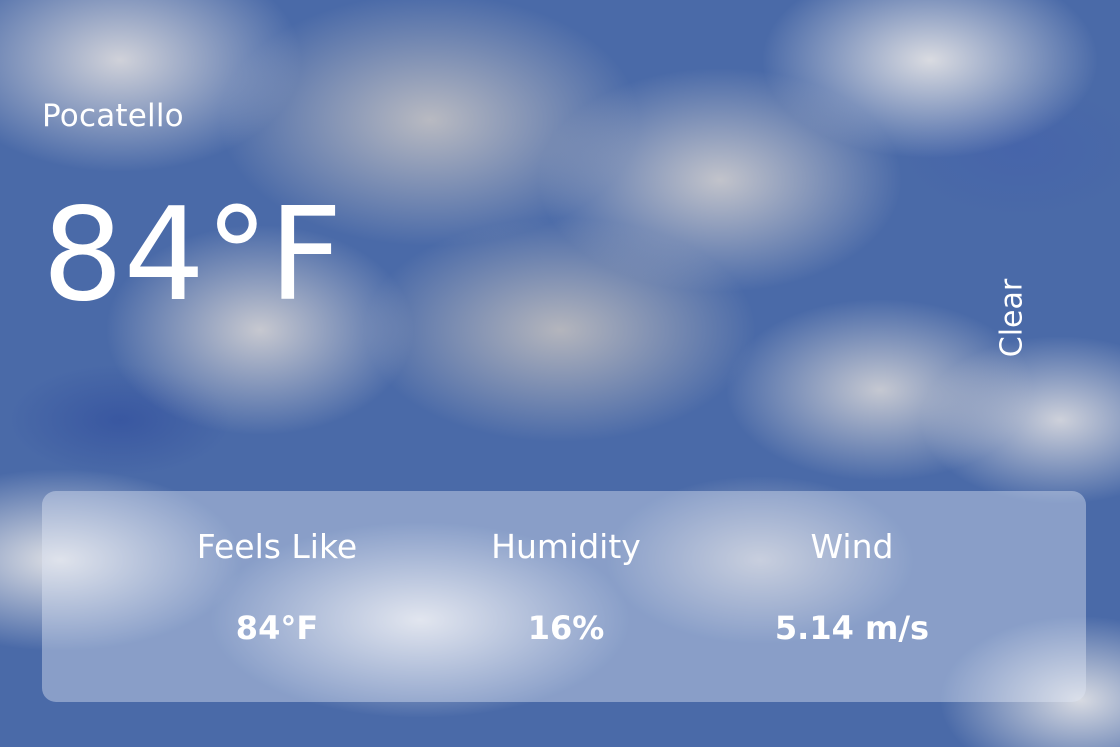  Describe the element at coordinates (1012, 318) in the screenshot. I see `weather-condition: Clear` at that location.